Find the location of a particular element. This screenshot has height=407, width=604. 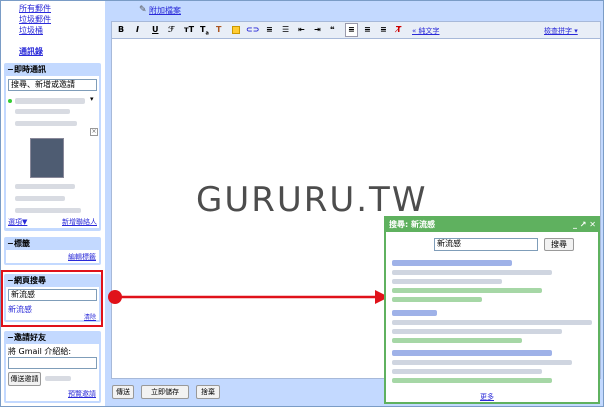

gadget-header: 搜尋: 新流感 _ ↗ ✕ is located at coordinates (492, 225).